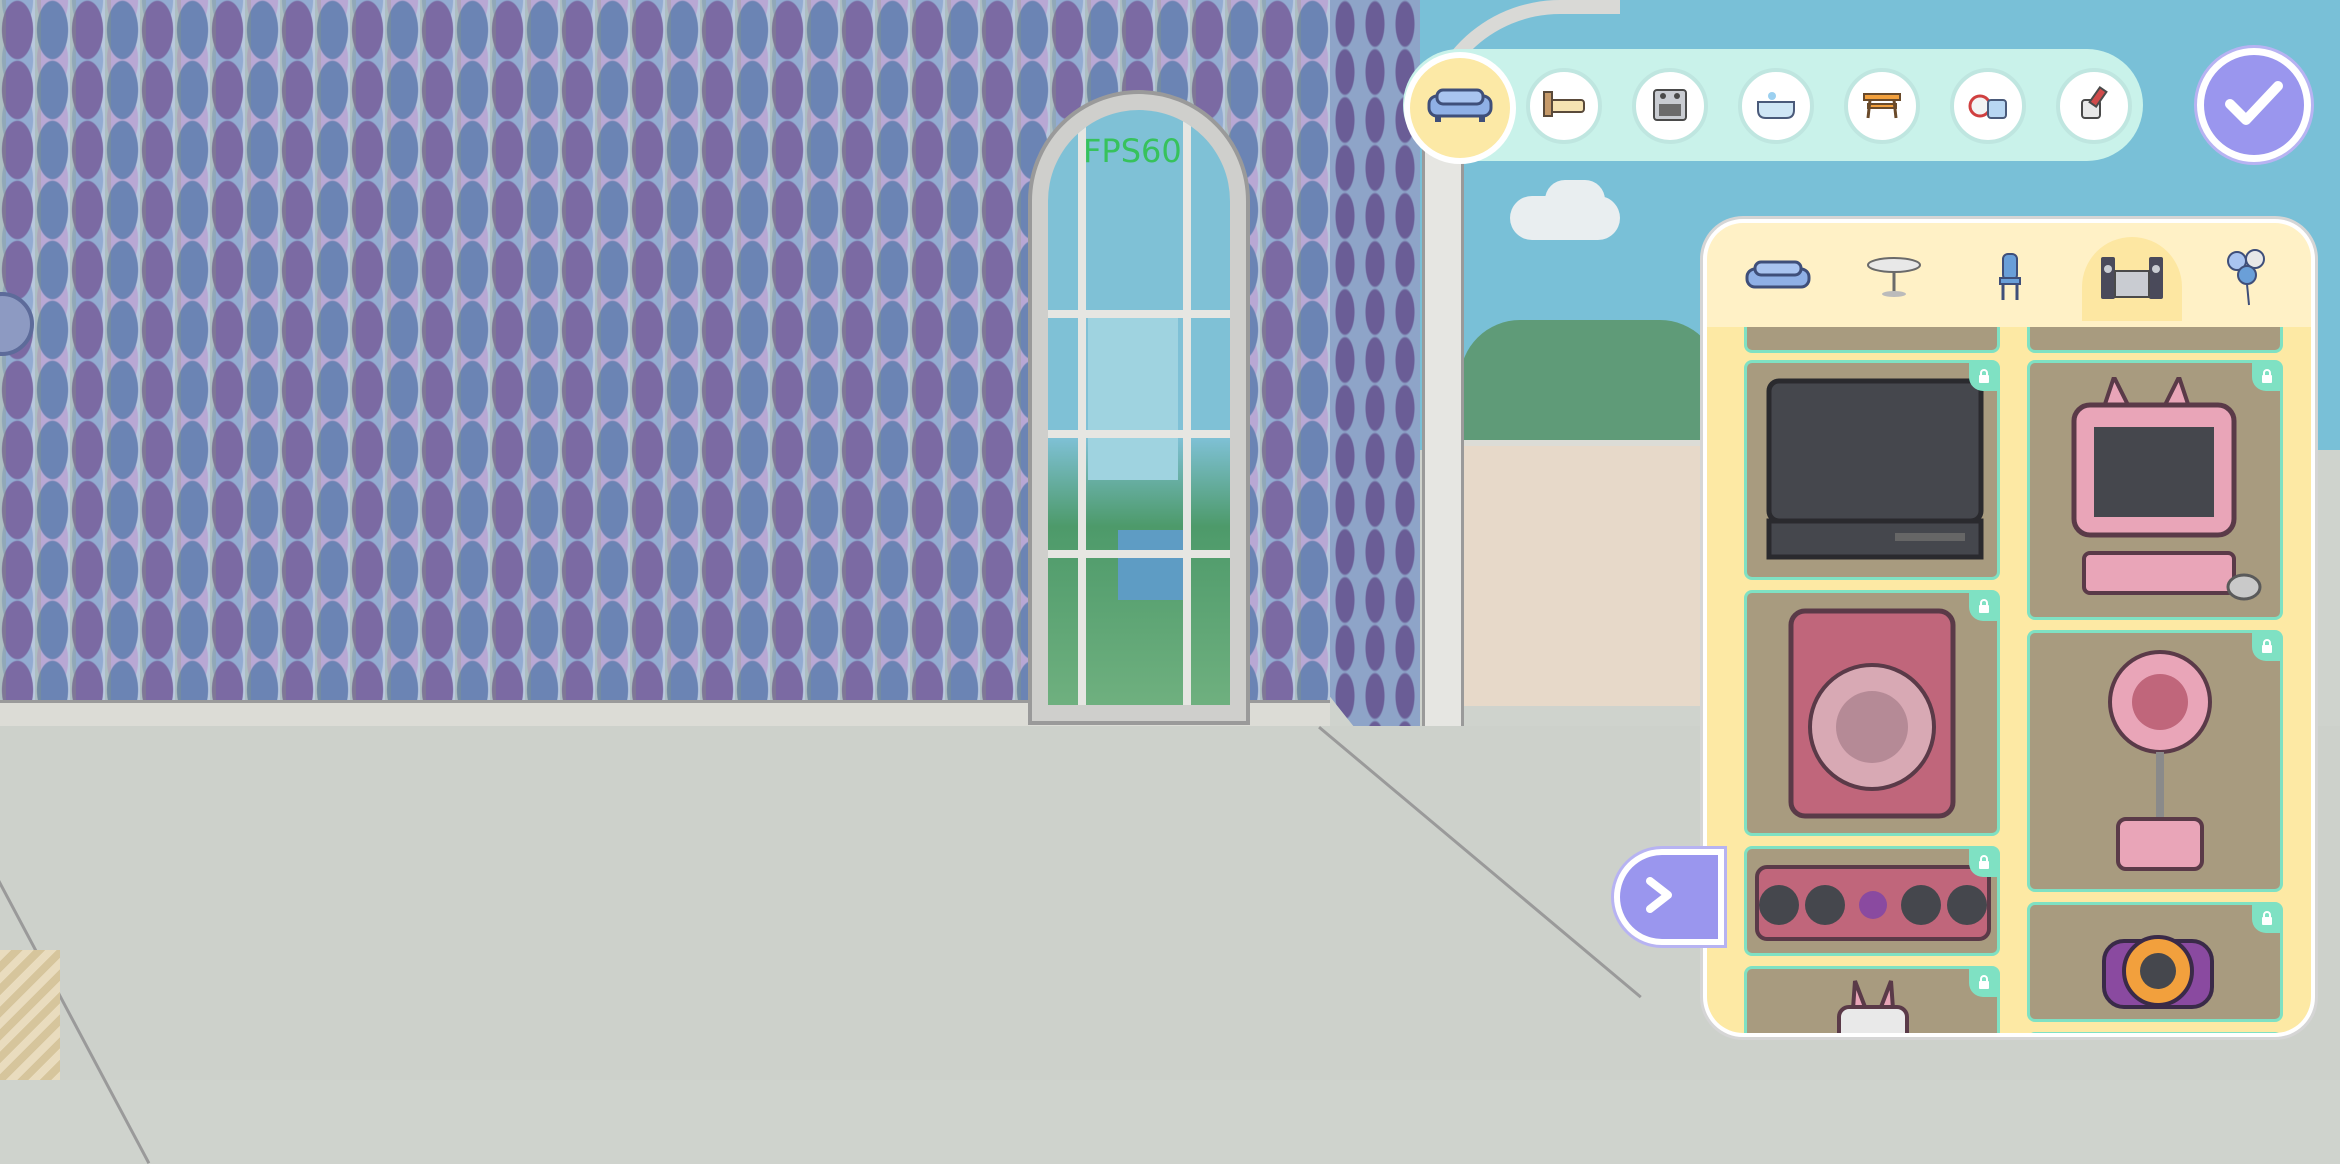  Describe the element at coordinates (2160, 764) in the screenshot. I see `microphone-stand-icon` at that location.